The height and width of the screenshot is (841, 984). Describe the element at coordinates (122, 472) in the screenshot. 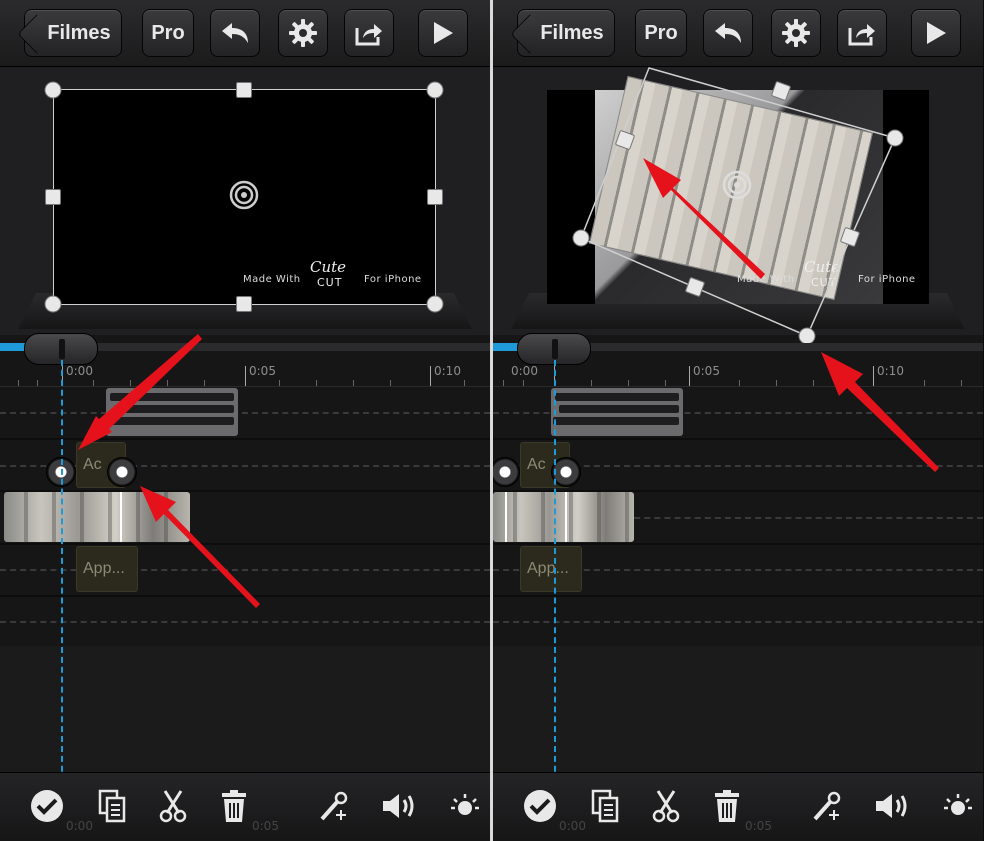

I see `trim-handle-end` at that location.